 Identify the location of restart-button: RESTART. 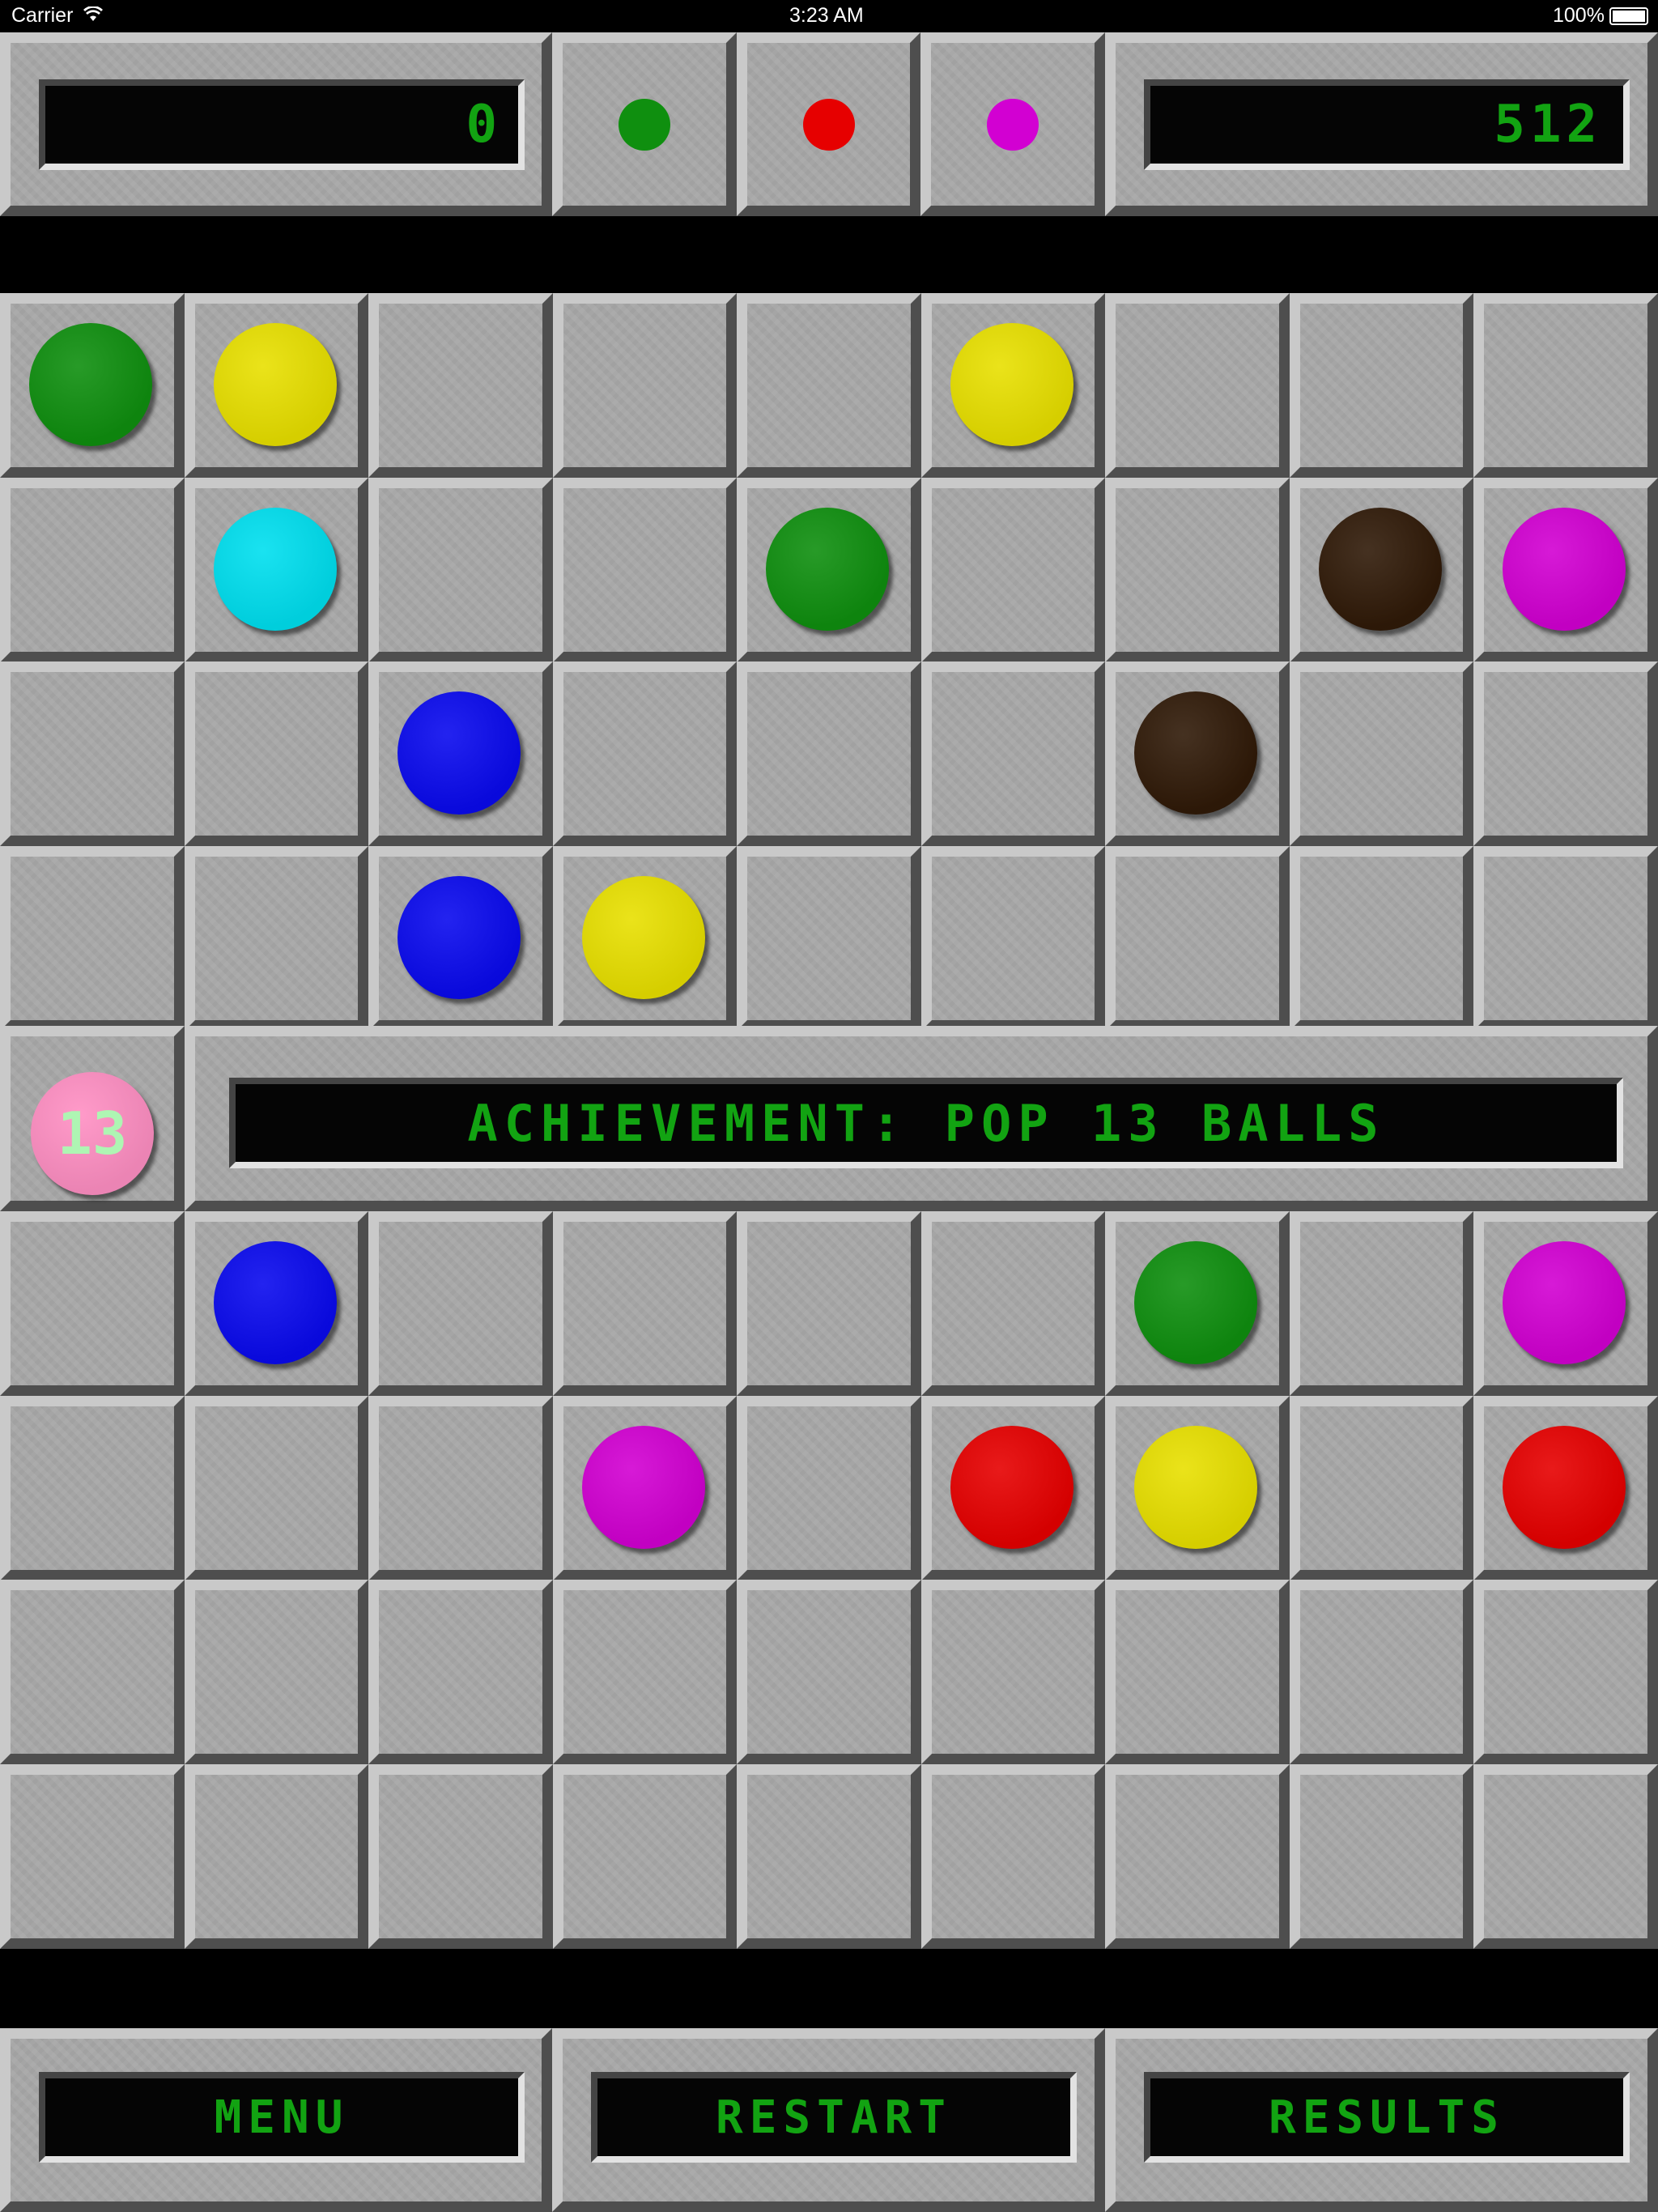
(828, 2120).